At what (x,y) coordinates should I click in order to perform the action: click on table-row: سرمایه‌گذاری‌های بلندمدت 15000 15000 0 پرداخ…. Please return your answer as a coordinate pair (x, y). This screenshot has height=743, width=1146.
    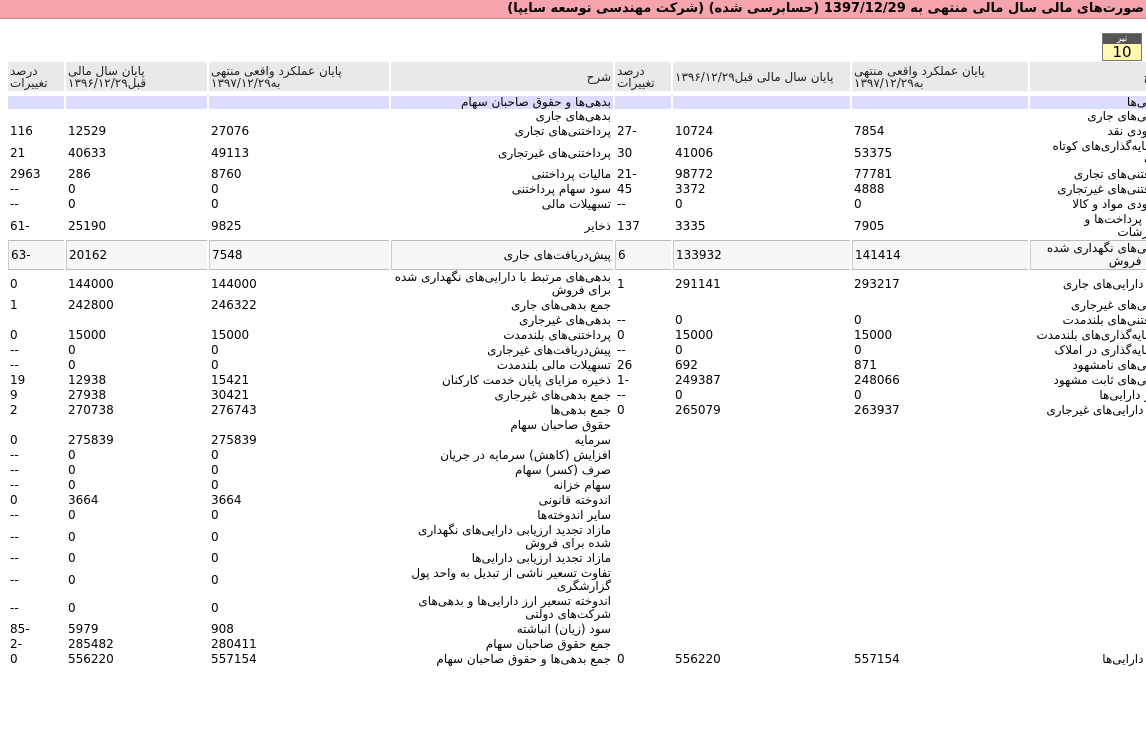
    Looking at the image, I should click on (577, 335).